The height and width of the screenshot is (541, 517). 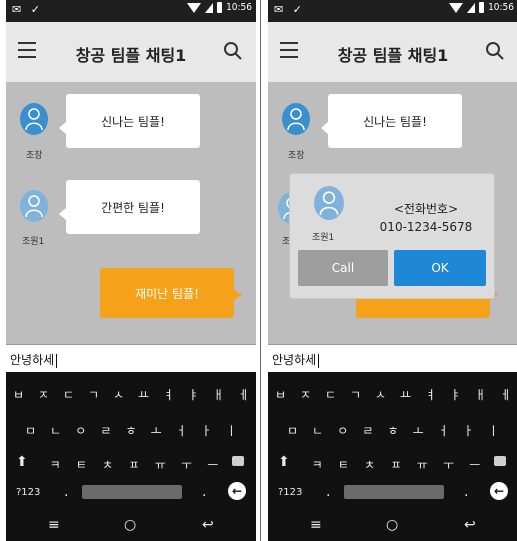 What do you see at coordinates (220, 7) in the screenshot?
I see `battery-icon` at bounding box center [220, 7].